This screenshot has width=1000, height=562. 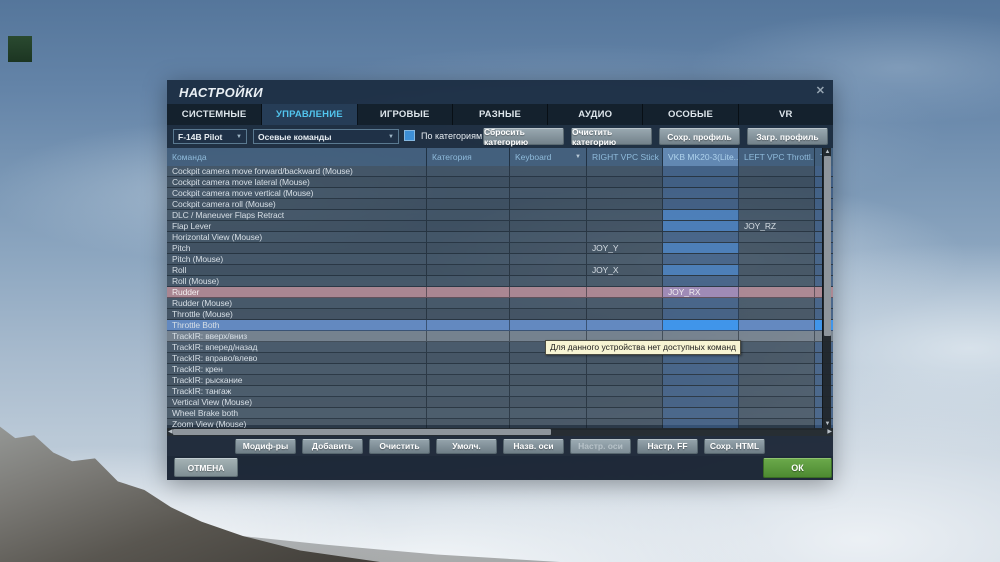 I want to click on table-row: TrackIR: крен, so click(x=500, y=369).